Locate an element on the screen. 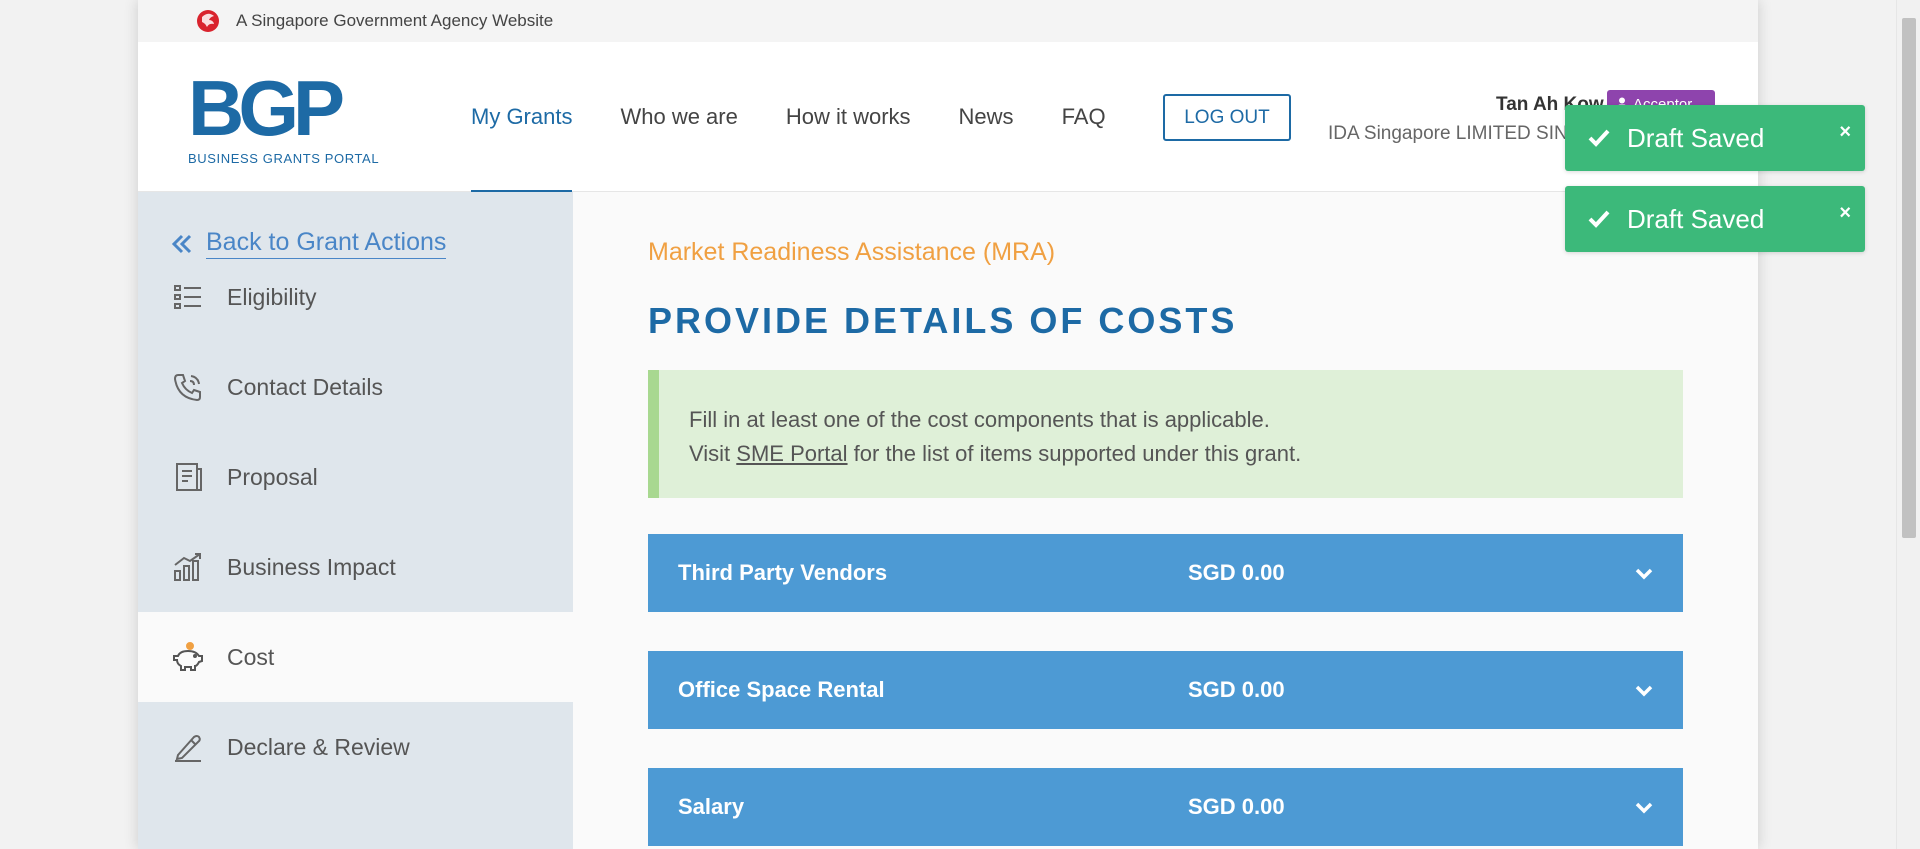 This screenshot has width=1920, height=849. document-icon is located at coordinates (189, 477).